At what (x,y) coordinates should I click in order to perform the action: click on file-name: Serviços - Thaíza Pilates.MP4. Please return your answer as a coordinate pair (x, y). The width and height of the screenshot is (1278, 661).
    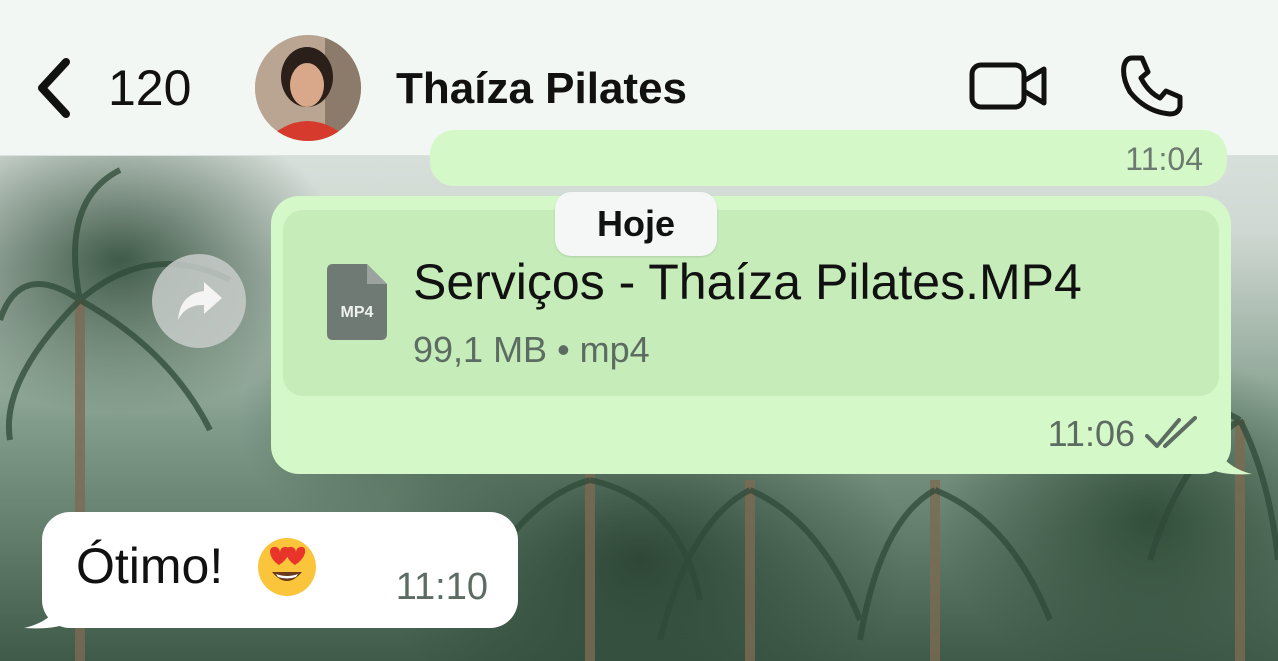
    Looking at the image, I should click on (747, 282).